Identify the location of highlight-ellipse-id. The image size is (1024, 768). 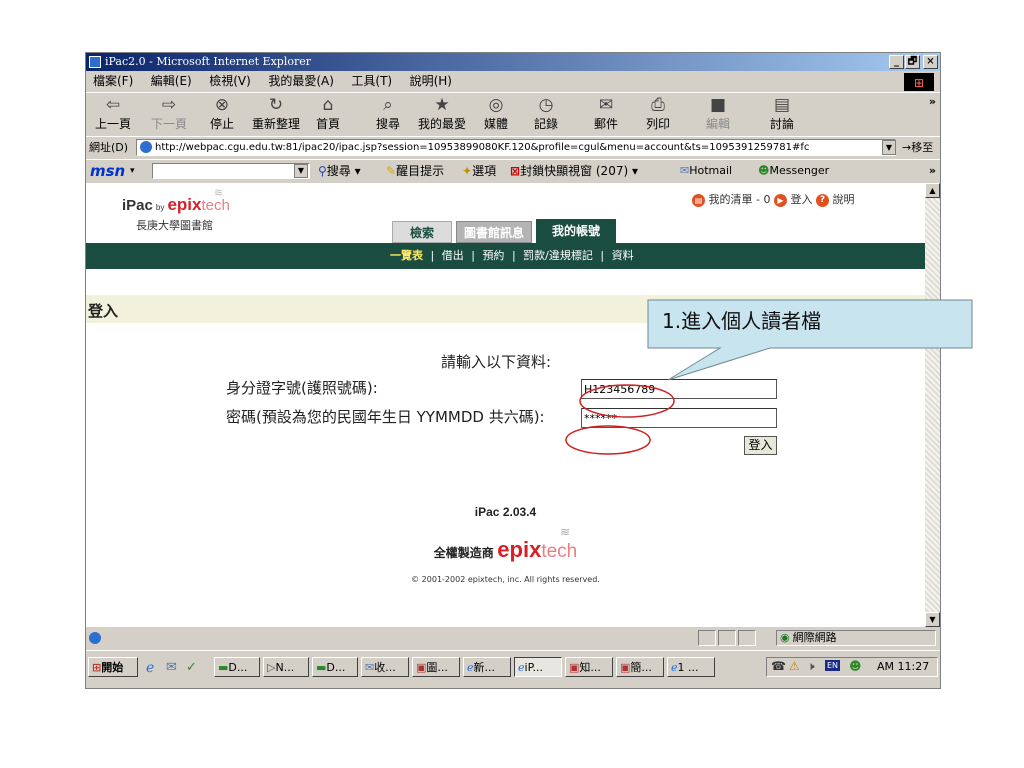
(627, 401).